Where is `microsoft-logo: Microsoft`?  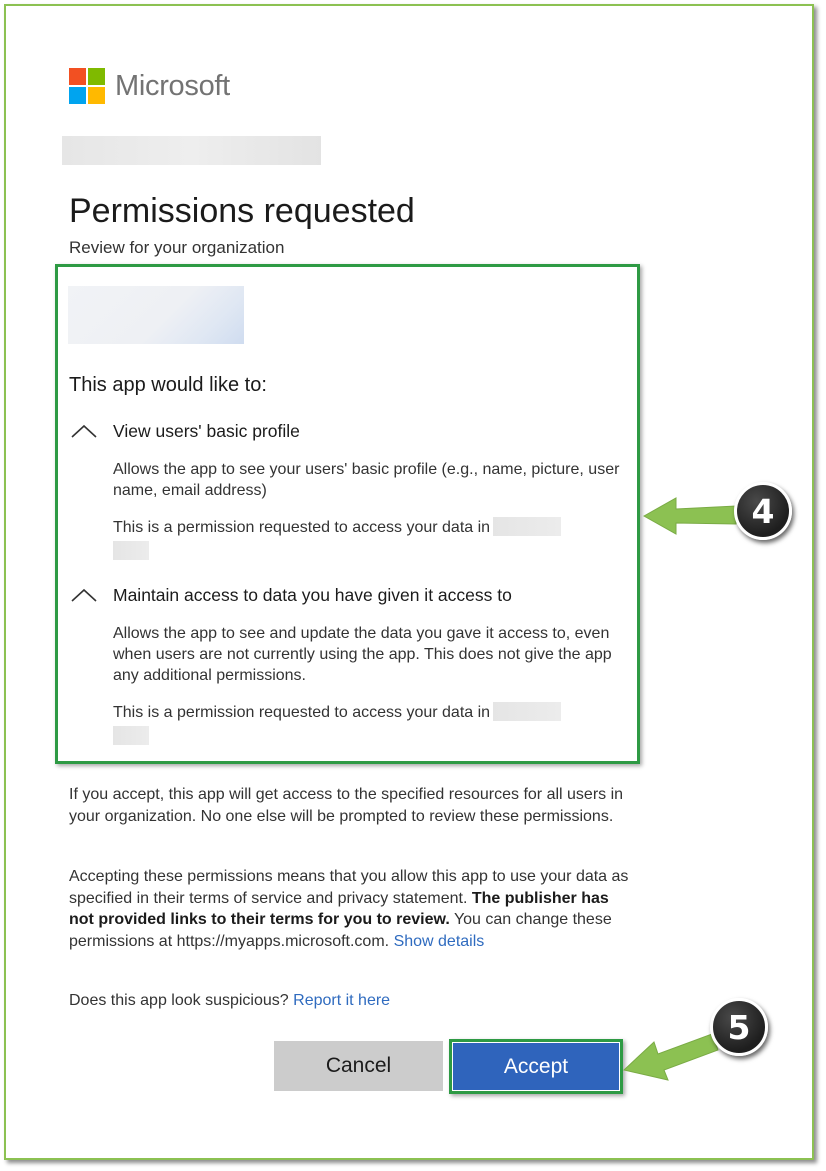 microsoft-logo: Microsoft is located at coordinates (149, 86).